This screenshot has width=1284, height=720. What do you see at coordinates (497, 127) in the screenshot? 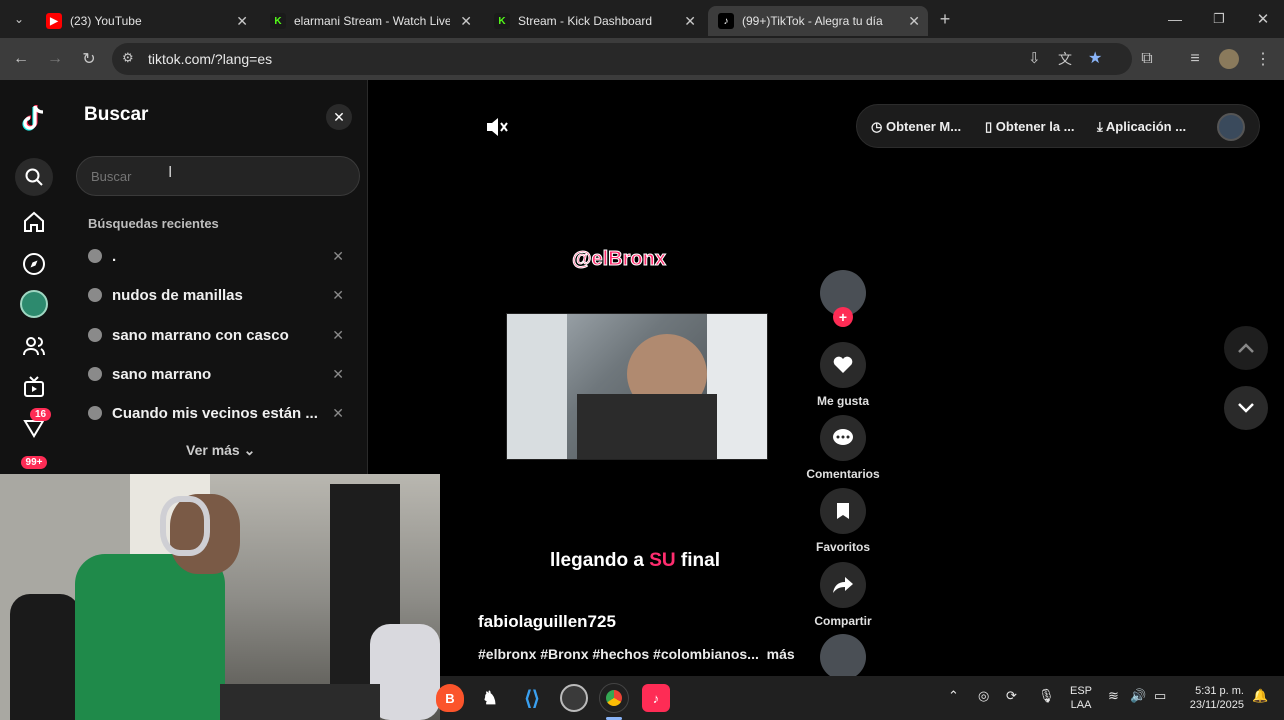
I see `mute-icon` at bounding box center [497, 127].